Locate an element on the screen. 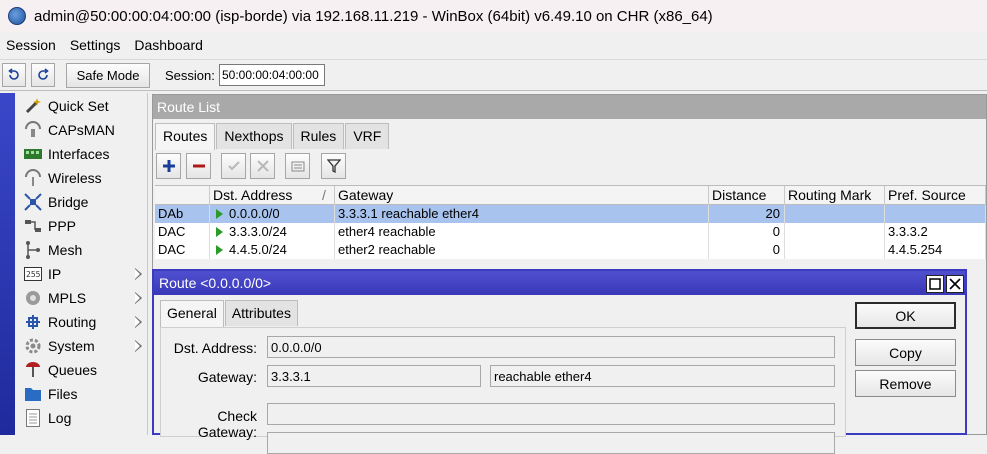 Image resolution: width=987 pixels, height=454 pixels. plus-icon is located at coordinates (168, 166).